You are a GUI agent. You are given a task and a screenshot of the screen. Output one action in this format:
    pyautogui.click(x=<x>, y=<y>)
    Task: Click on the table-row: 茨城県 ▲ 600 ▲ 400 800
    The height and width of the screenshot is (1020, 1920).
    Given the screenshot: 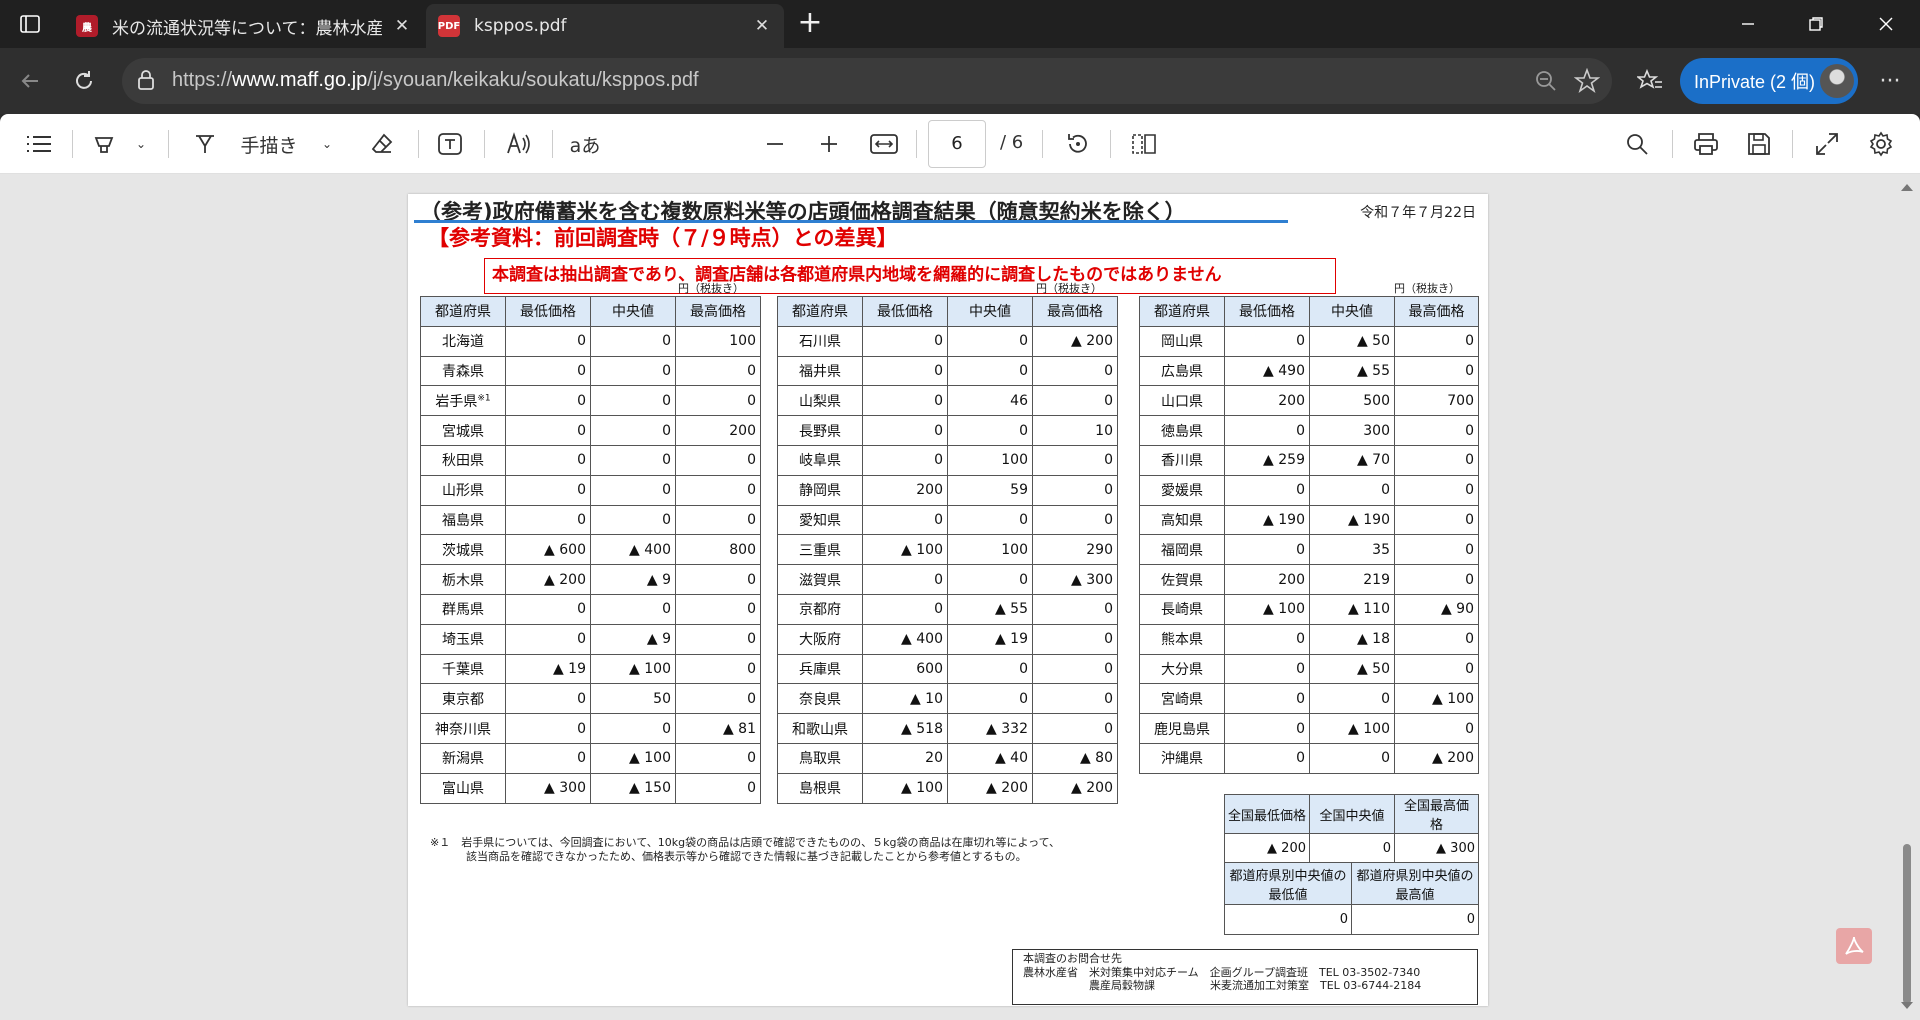 What is the action you would take?
    pyautogui.click(x=590, y=550)
    